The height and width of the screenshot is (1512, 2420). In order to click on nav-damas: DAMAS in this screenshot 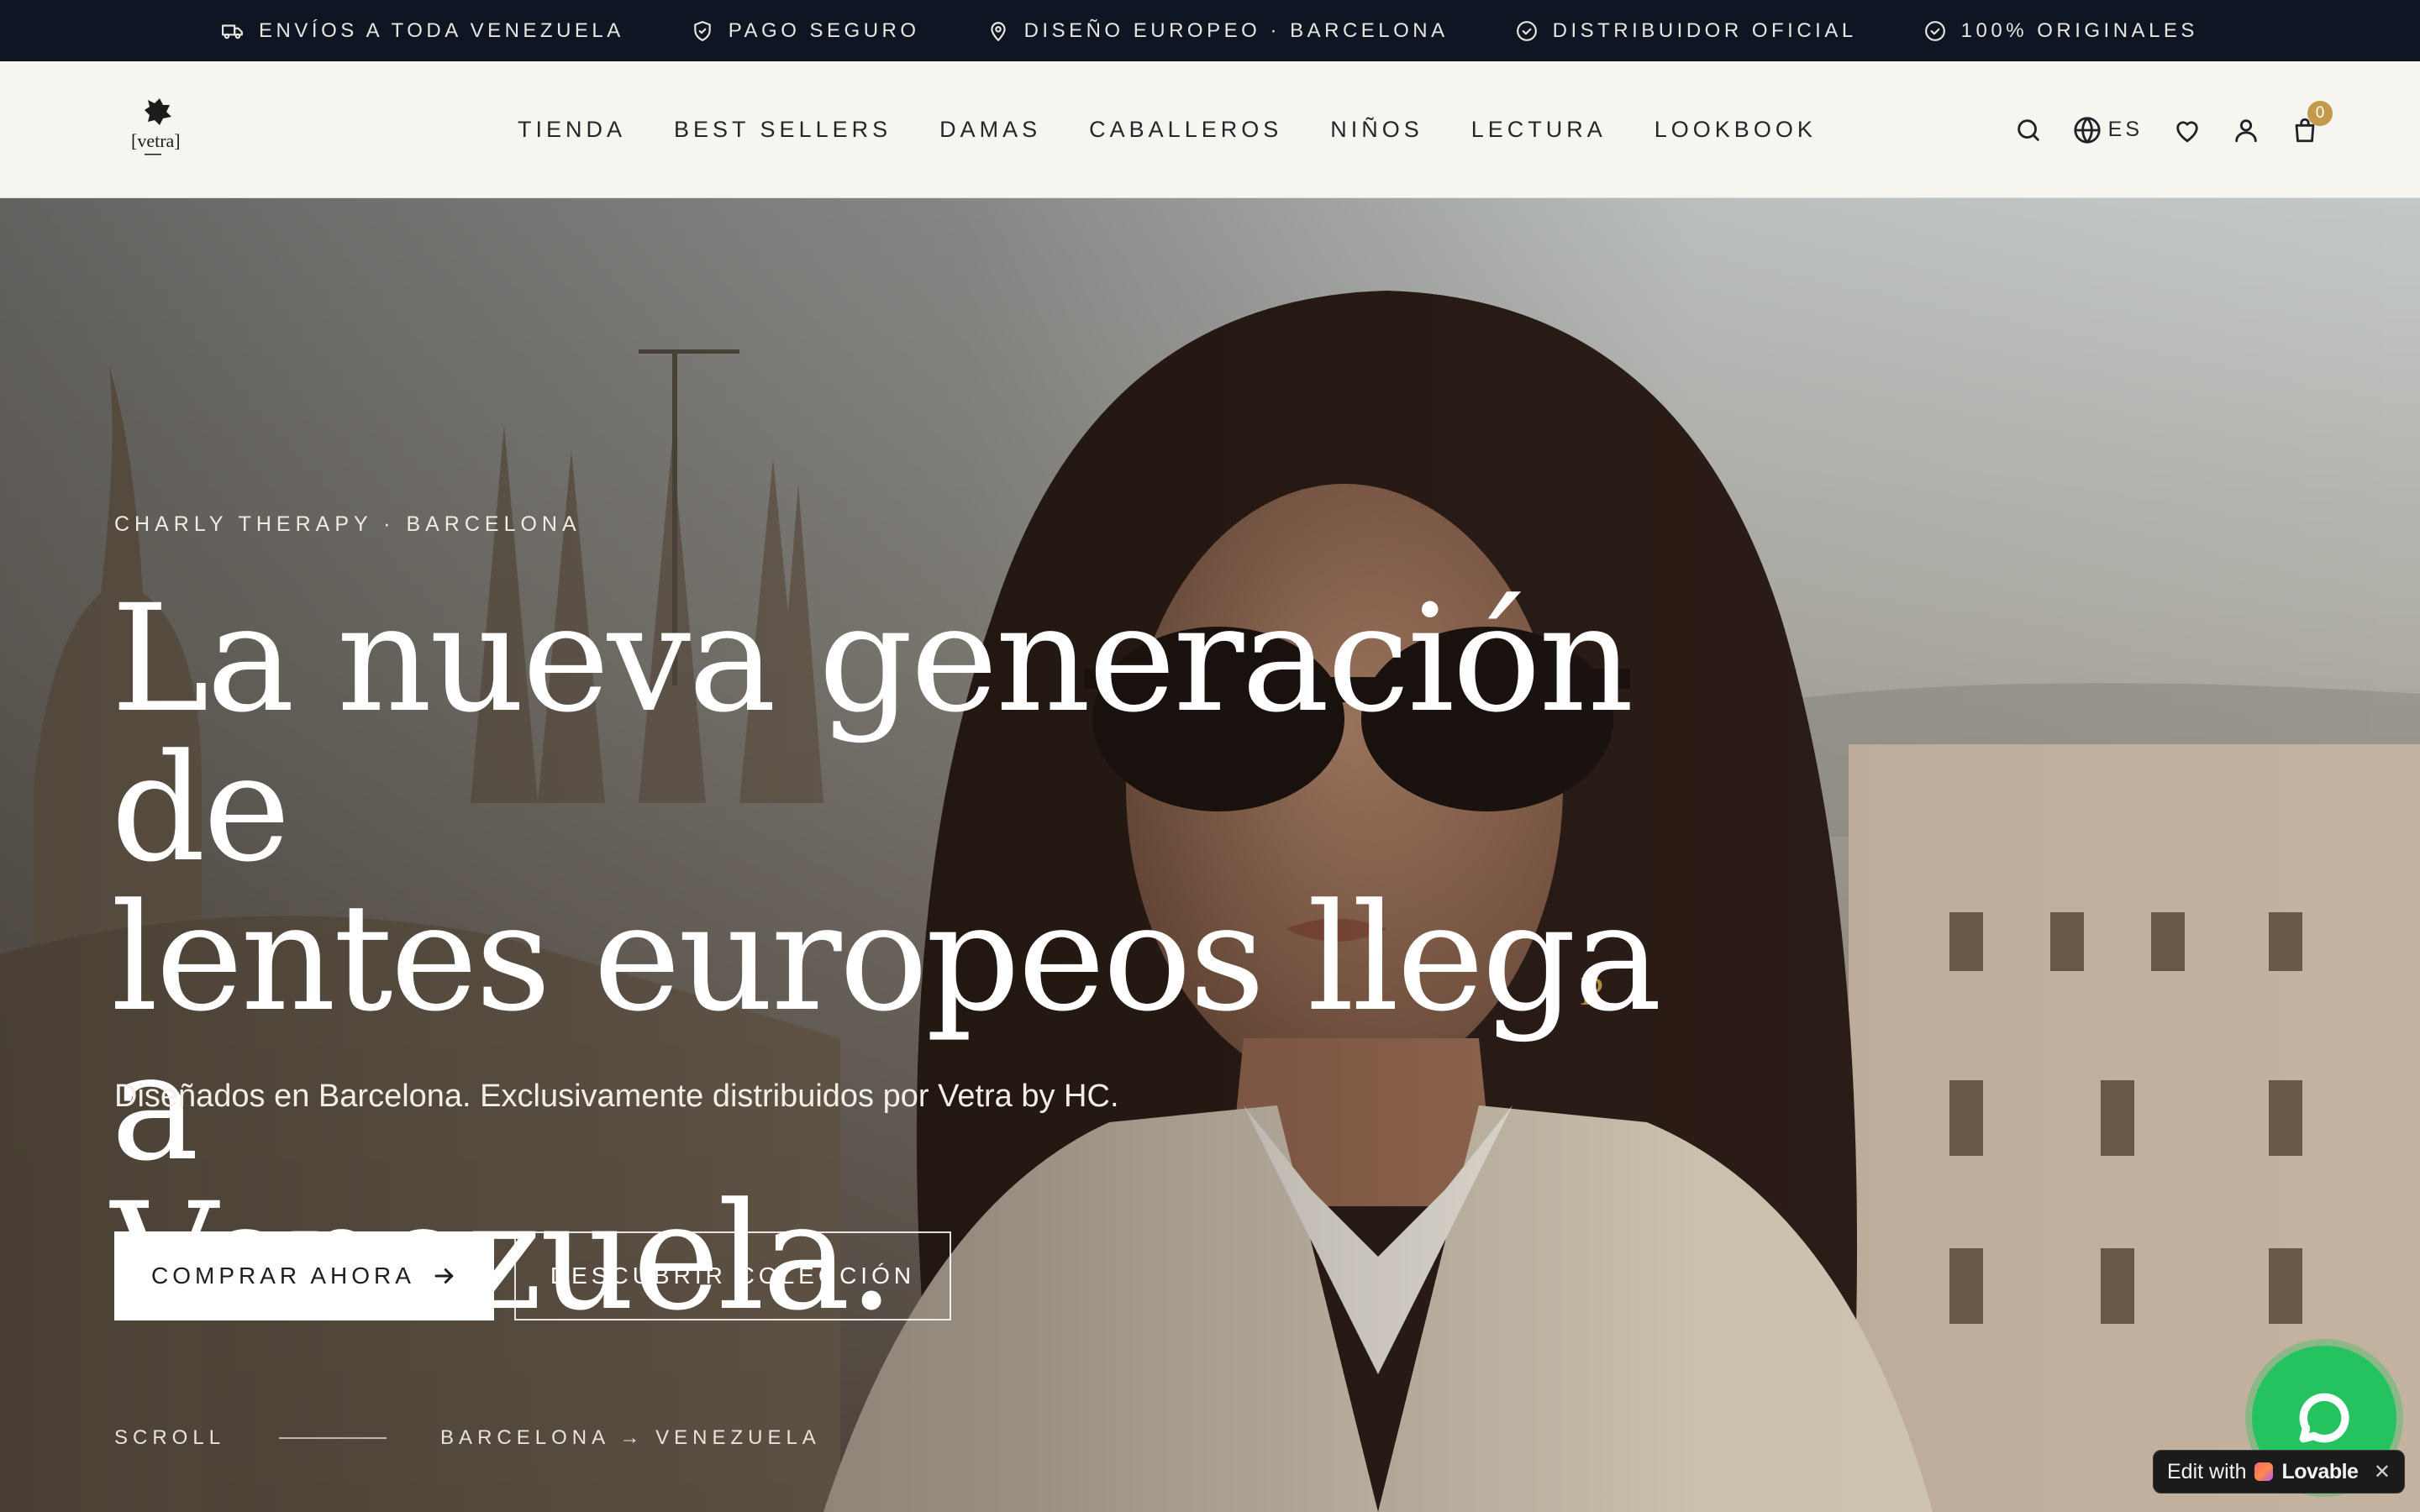, I will do `click(990, 130)`.